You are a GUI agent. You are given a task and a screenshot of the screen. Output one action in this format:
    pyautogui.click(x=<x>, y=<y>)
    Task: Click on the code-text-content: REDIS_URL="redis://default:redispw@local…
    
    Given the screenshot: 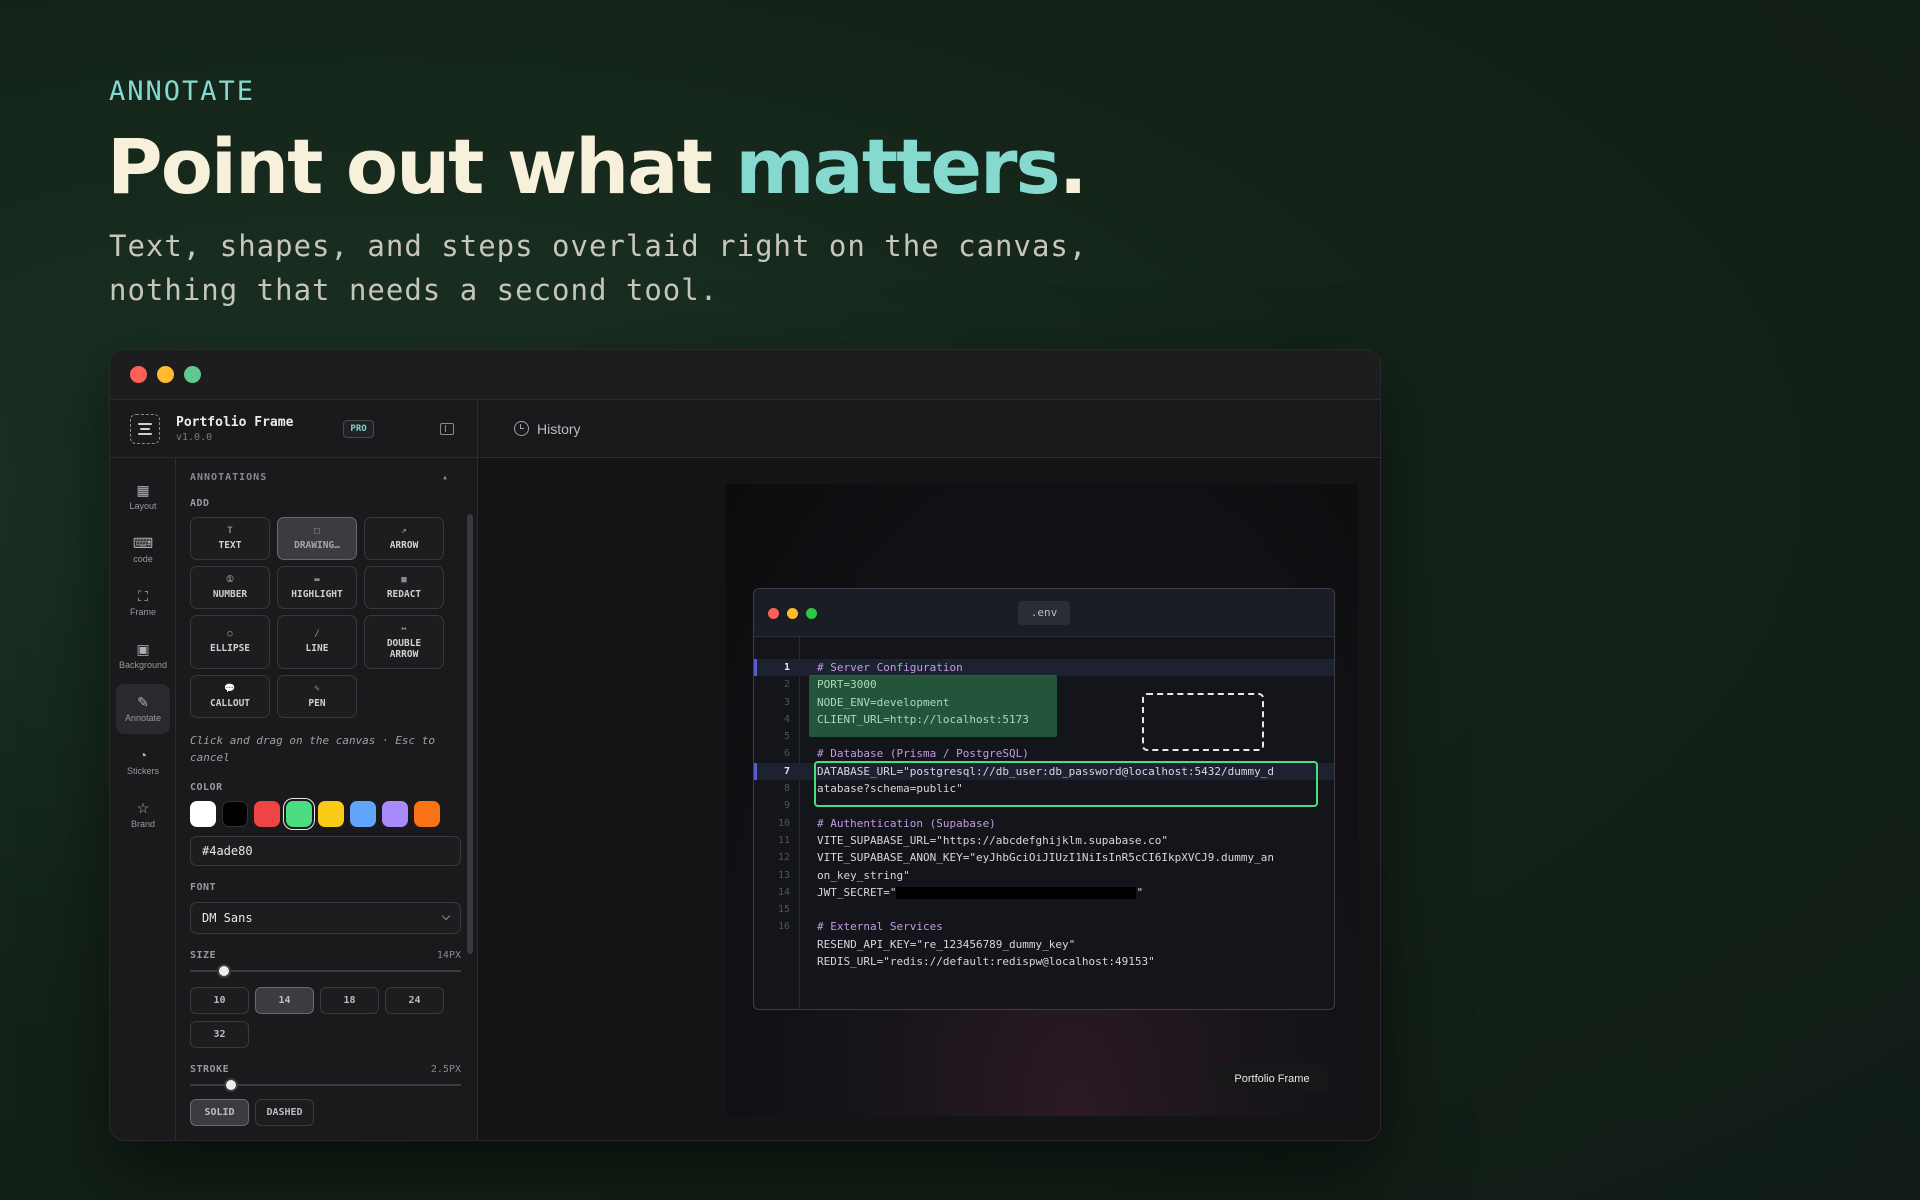 What is the action you would take?
    pyautogui.click(x=986, y=962)
    